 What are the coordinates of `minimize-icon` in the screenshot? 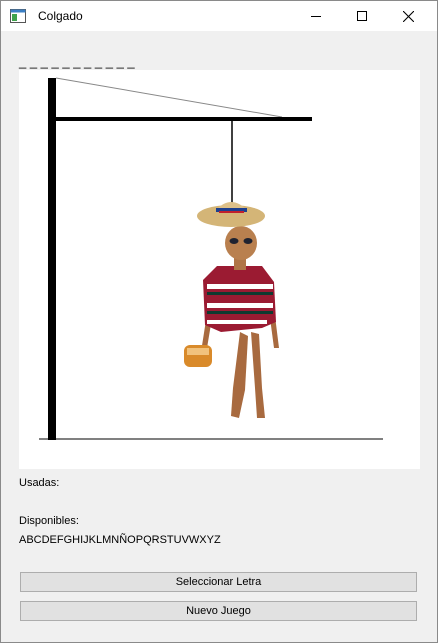 It's located at (316, 16).